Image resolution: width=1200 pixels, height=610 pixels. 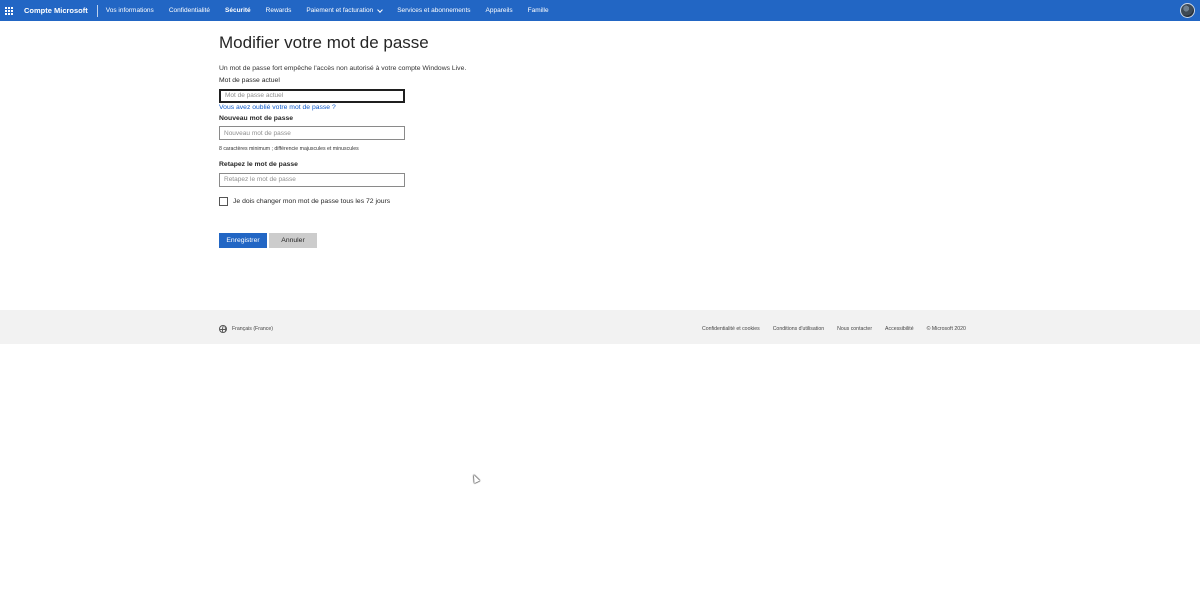 What do you see at coordinates (238, 10) in the screenshot?
I see `nav-item-securite: Sécurité` at bounding box center [238, 10].